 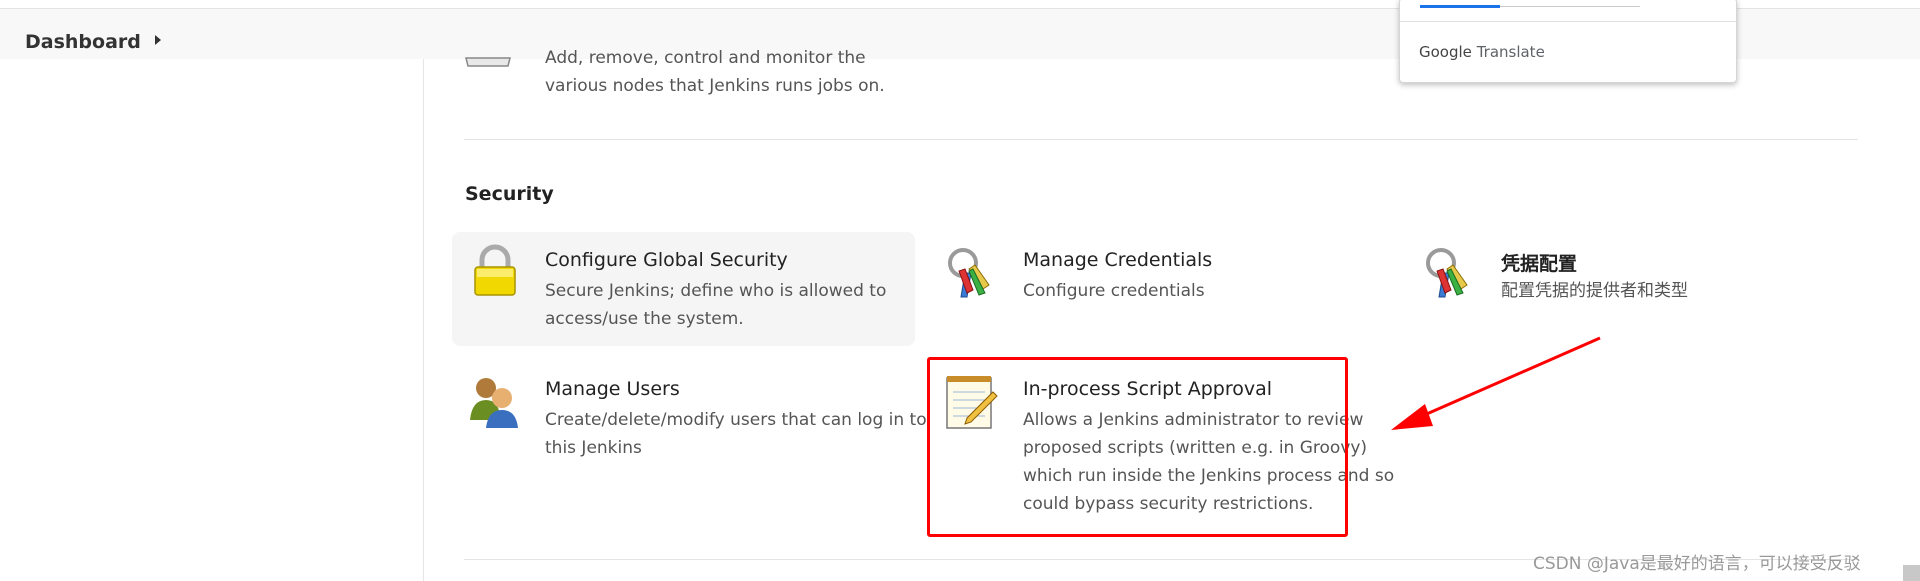 What do you see at coordinates (1510, 52) in the screenshot?
I see `translate-label: Translate` at bounding box center [1510, 52].